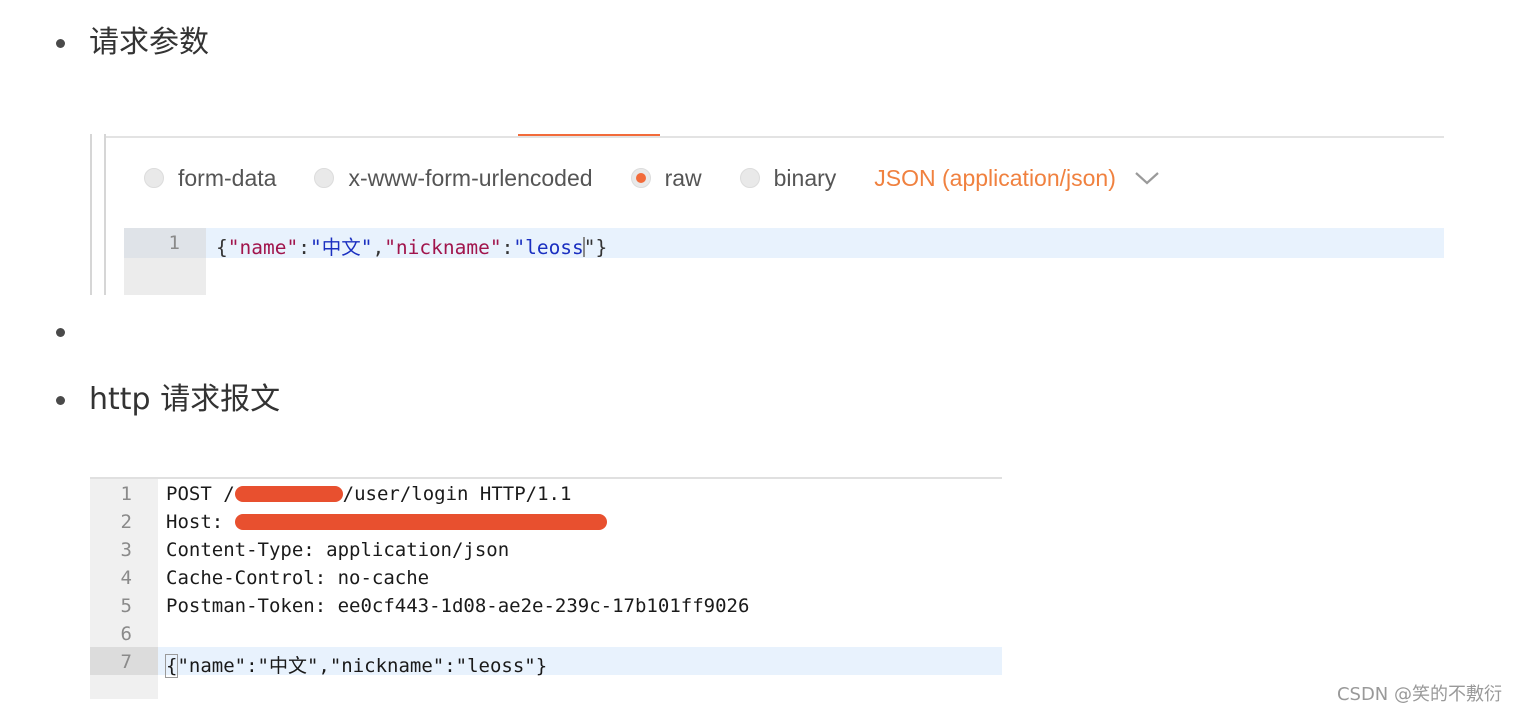  I want to click on body-option-raw: raw, so click(666, 178).